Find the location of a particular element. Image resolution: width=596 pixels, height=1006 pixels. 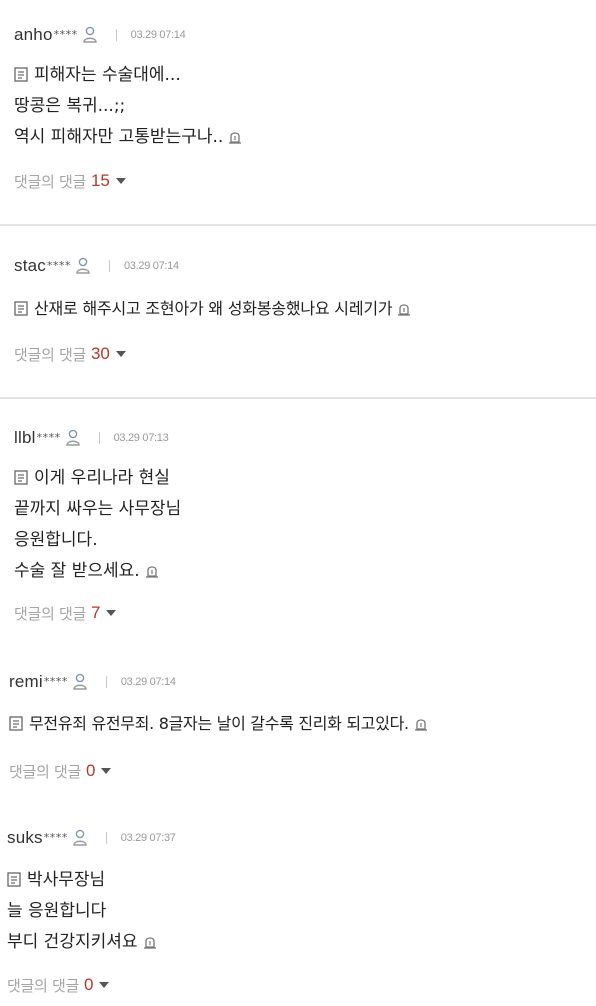

comment-body: 박사무장님 늘 응원합니다 부디 건강지키셔요 is located at coordinates (82, 911).